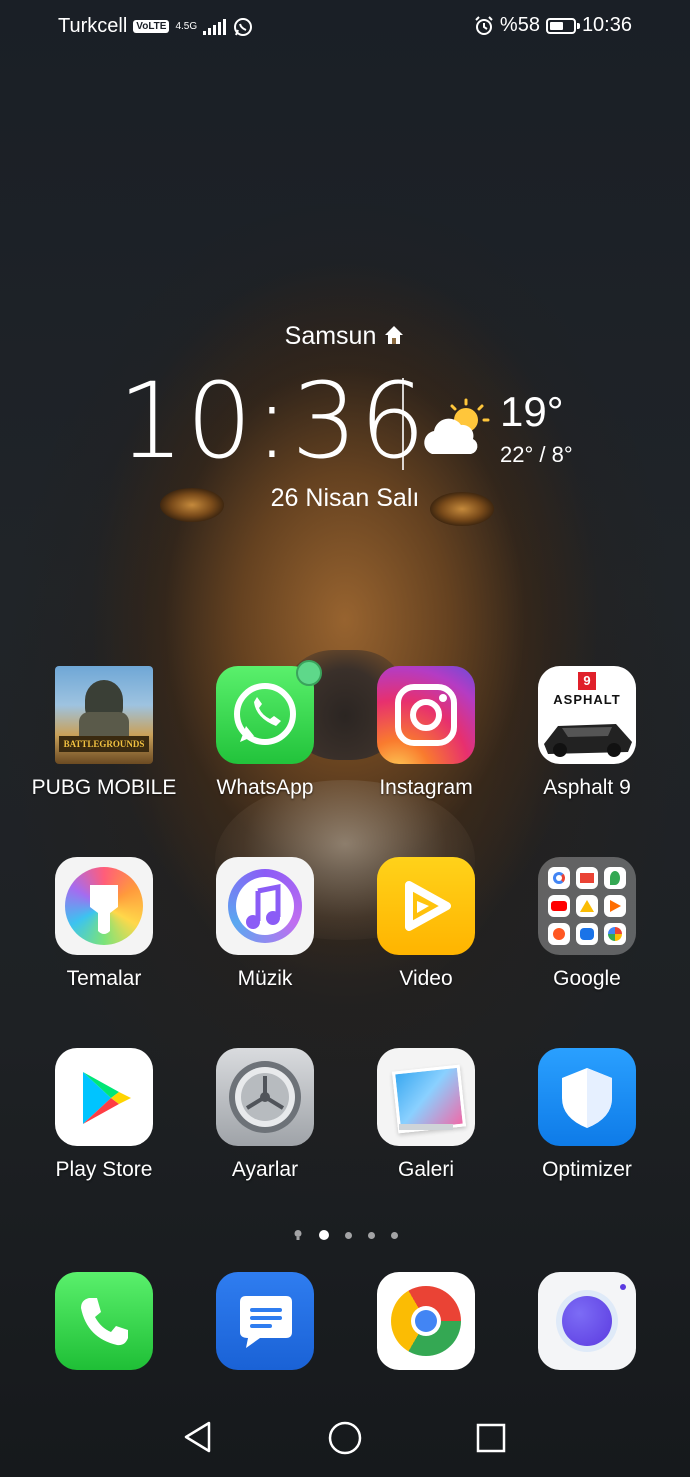 This screenshot has width=690, height=1477. What do you see at coordinates (309, 673) in the screenshot?
I see `notification-badge` at bounding box center [309, 673].